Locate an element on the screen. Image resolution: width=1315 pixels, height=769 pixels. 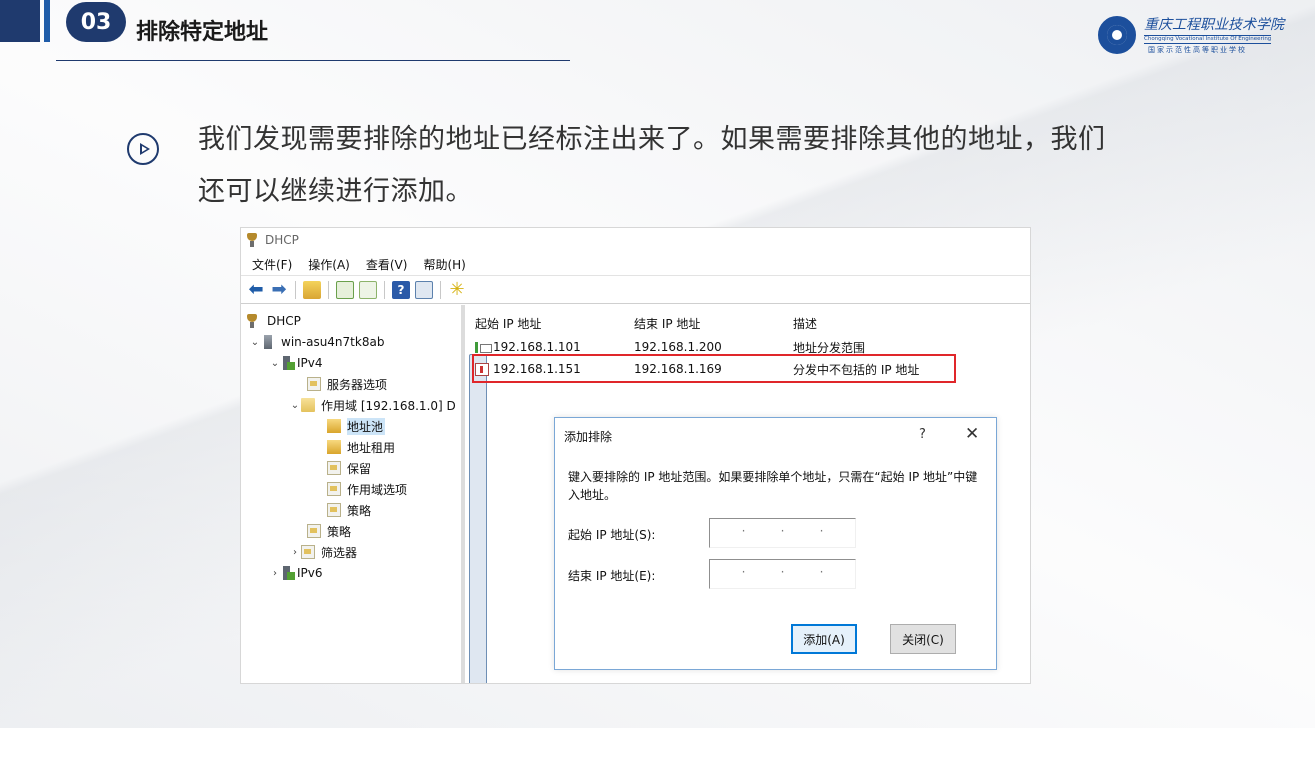
slide-bottom-margin is located at coordinates (657, 748).